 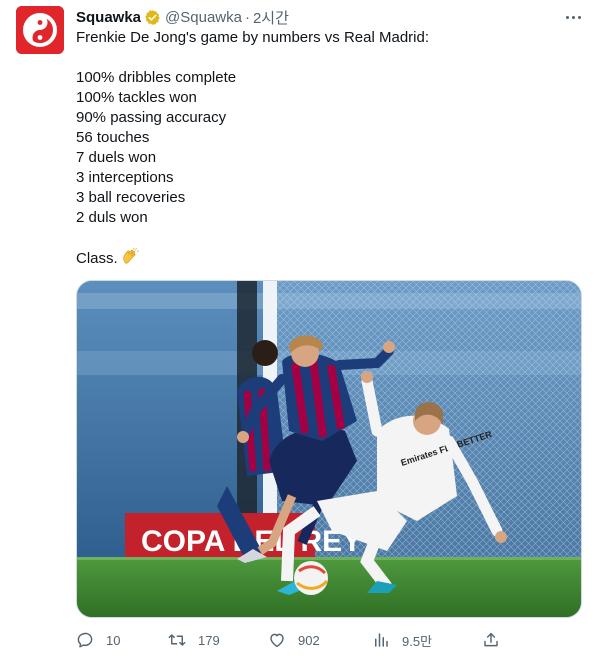 What do you see at coordinates (309, 640) in the screenshot?
I see `like-count: 902` at bounding box center [309, 640].